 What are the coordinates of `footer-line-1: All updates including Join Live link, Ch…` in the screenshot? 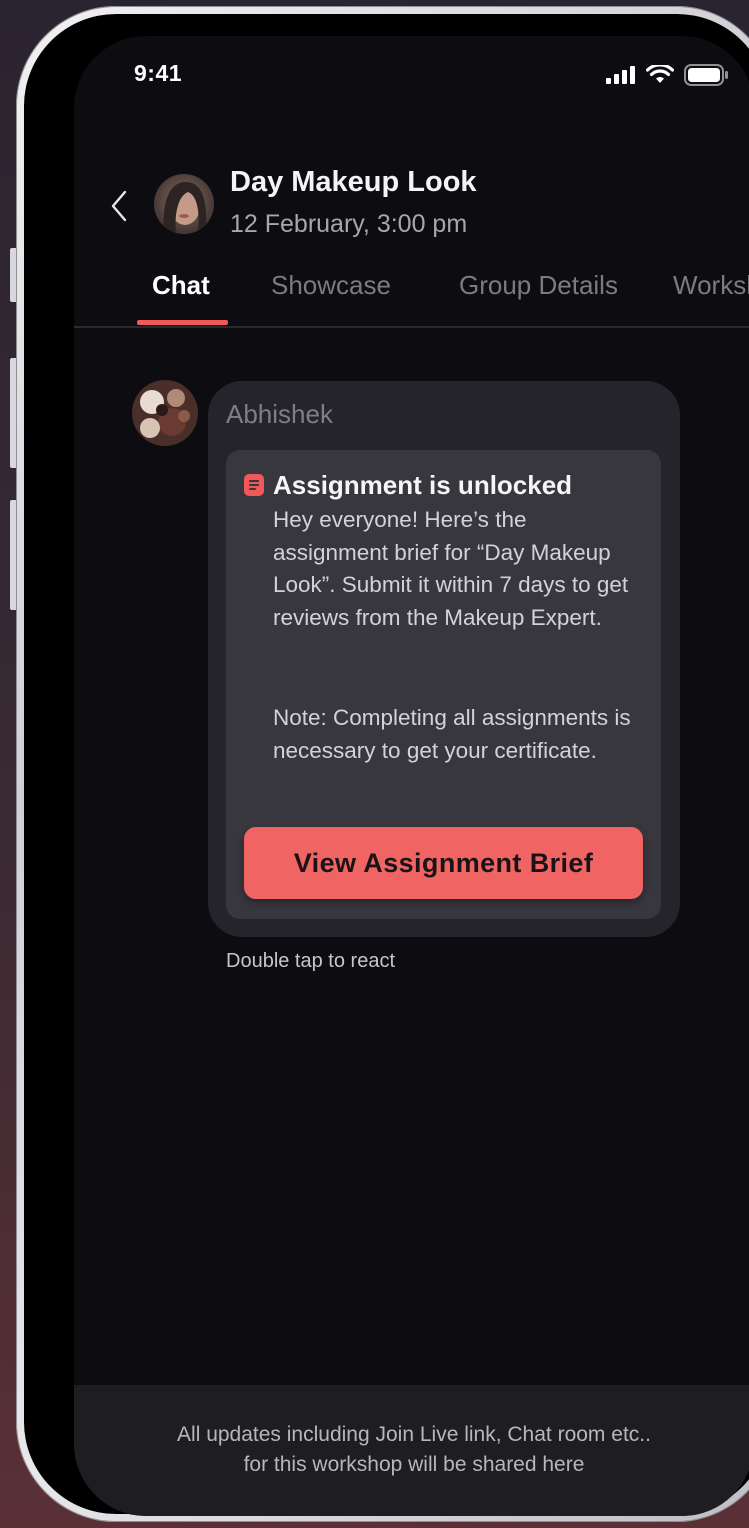 It's located at (414, 1434).